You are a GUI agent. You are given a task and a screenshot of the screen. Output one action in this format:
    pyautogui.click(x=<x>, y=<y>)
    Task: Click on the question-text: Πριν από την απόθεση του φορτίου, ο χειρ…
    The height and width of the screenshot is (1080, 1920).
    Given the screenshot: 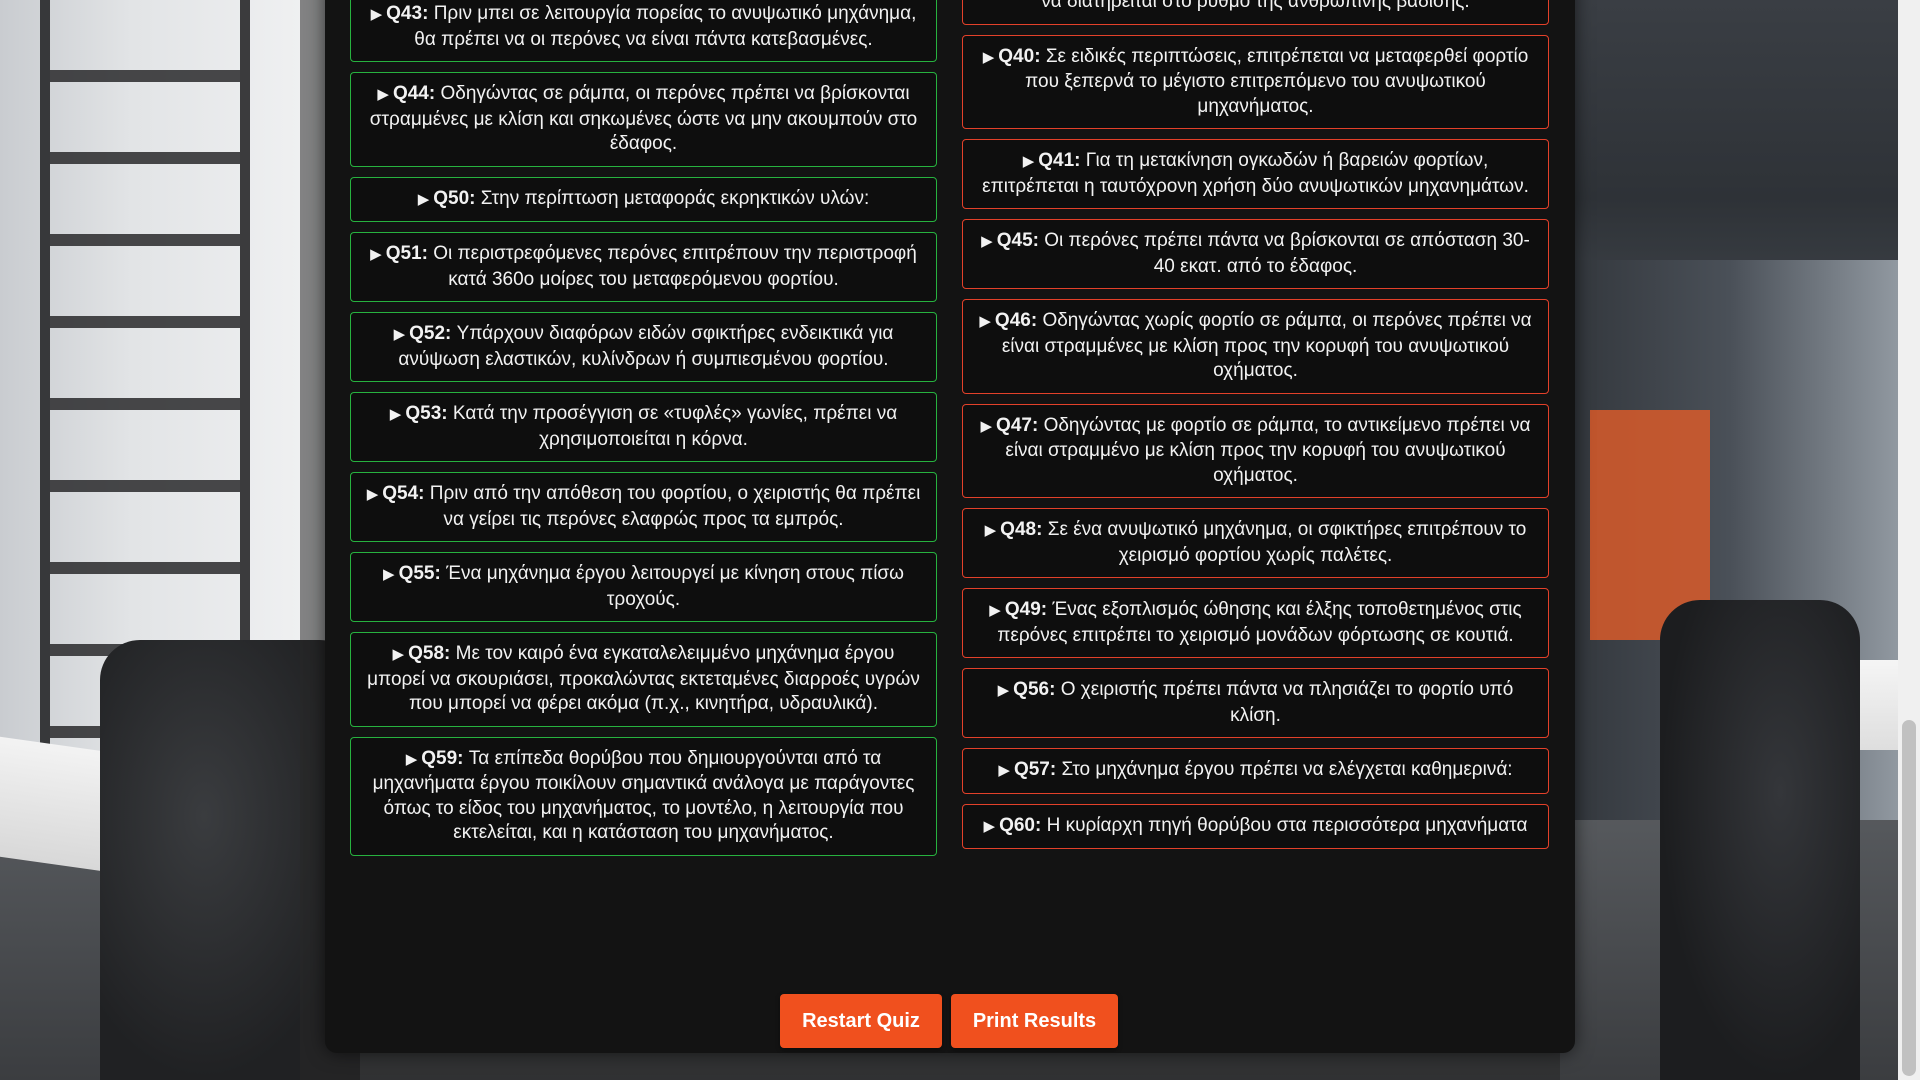 What is the action you would take?
    pyautogui.click(x=675, y=506)
    